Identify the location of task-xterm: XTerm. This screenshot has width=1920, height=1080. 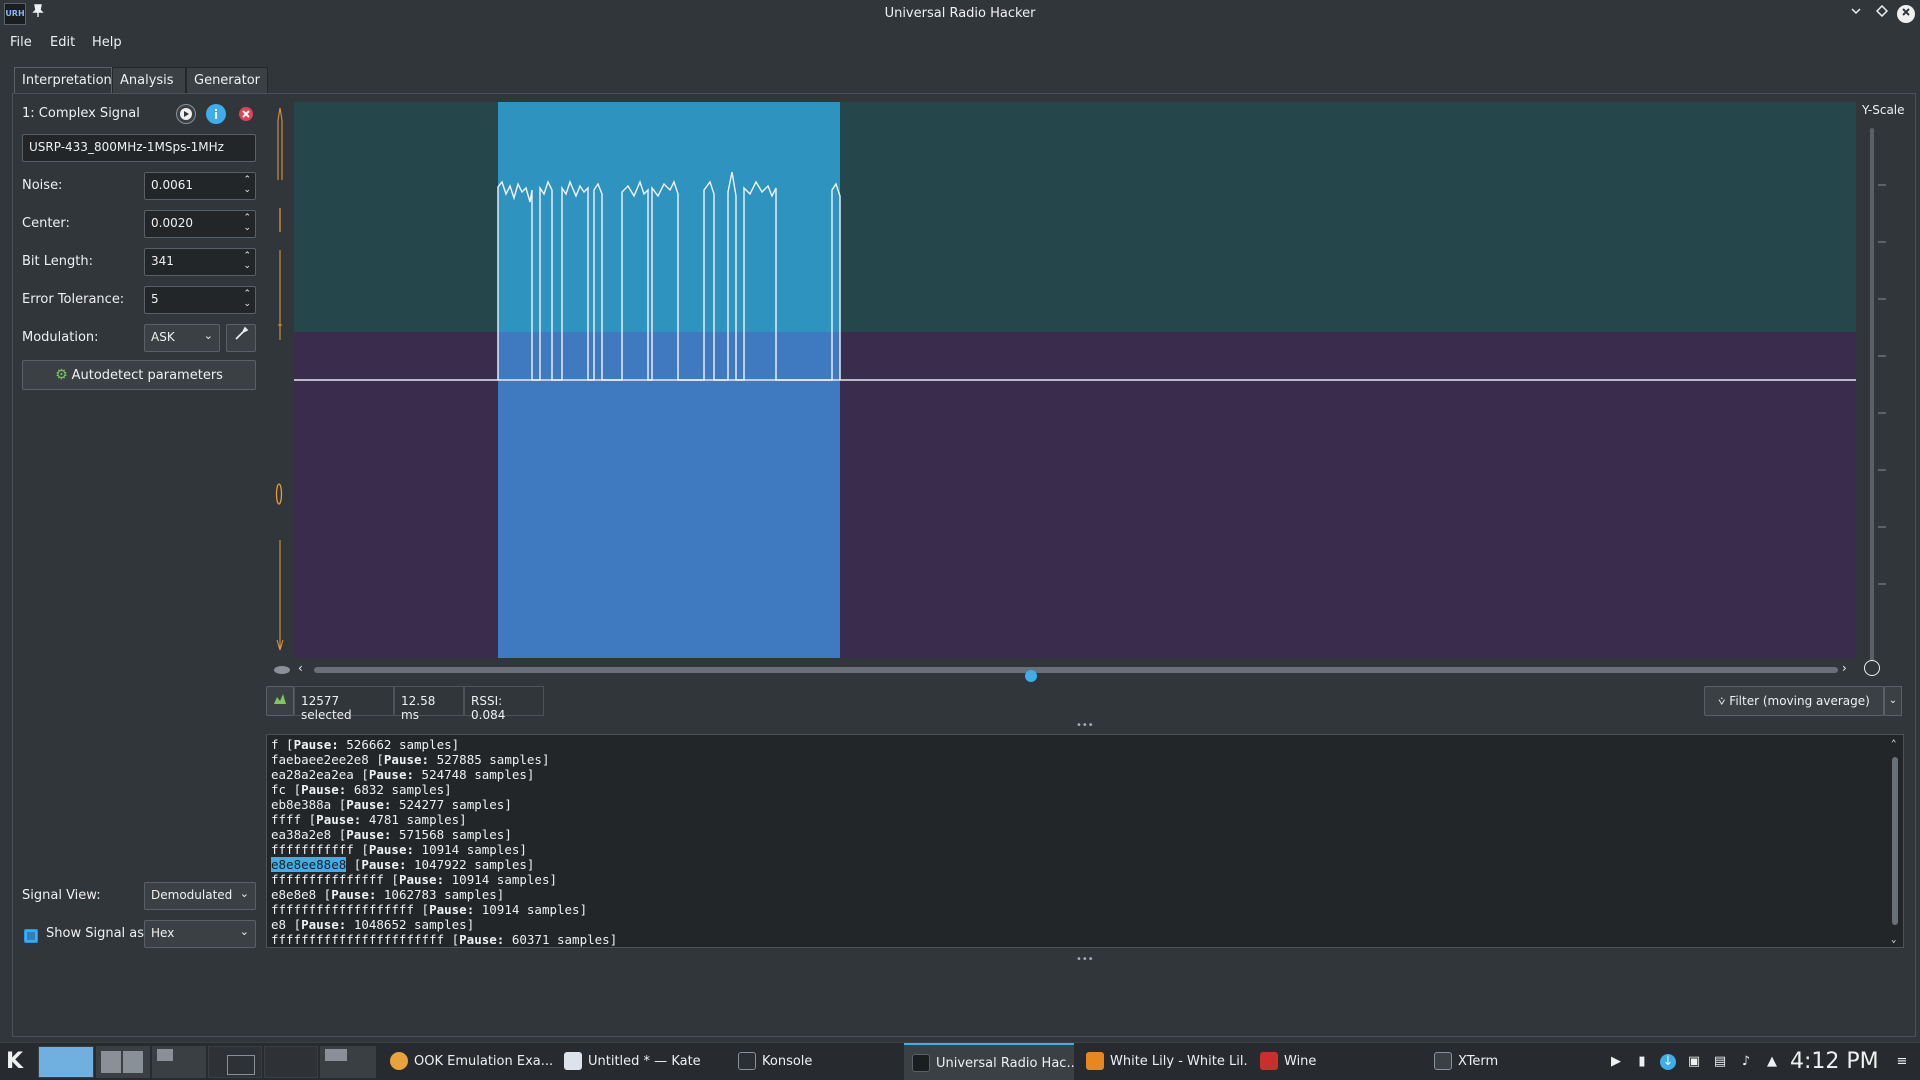
(1506, 1061).